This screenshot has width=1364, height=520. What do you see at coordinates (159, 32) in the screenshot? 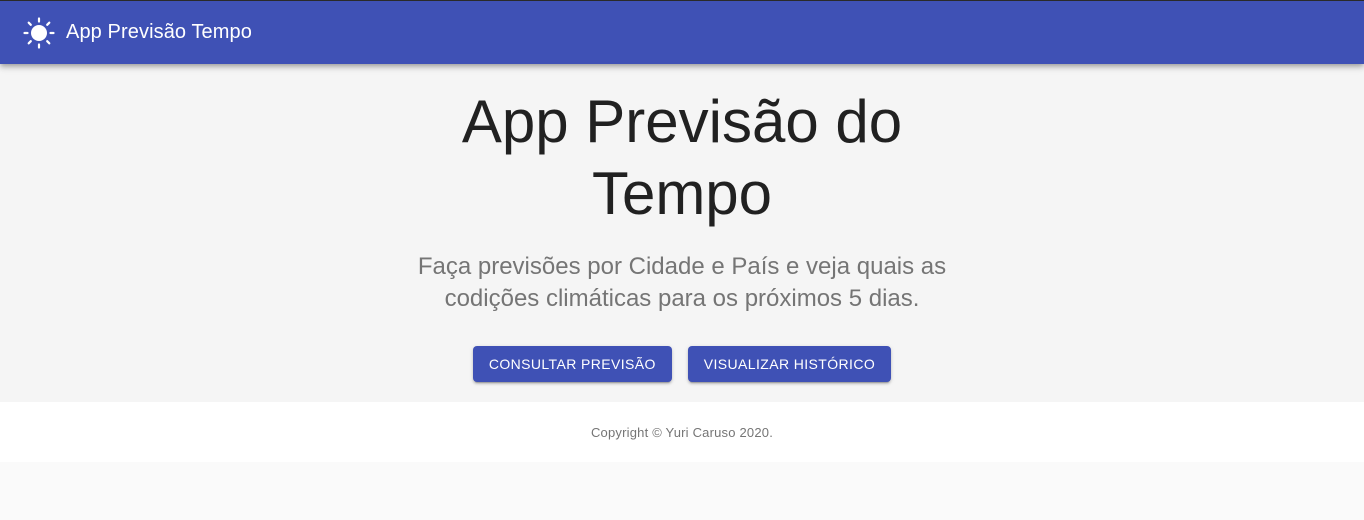
I see `app-title: App Previsão Tempo` at bounding box center [159, 32].